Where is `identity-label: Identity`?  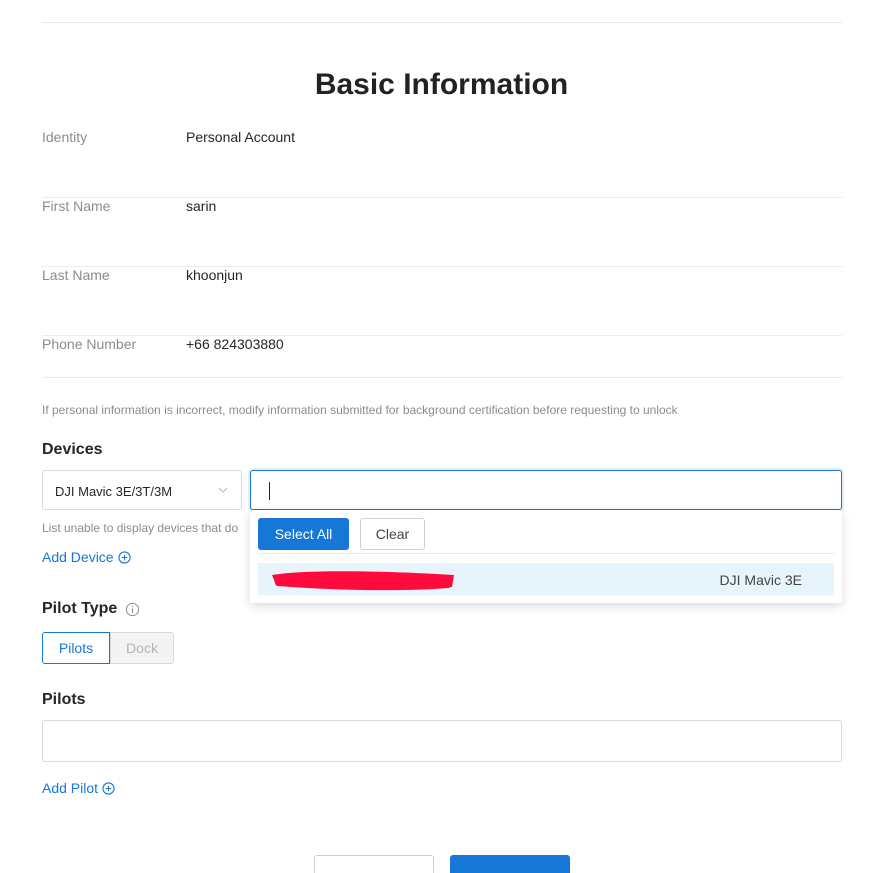 identity-label: Identity is located at coordinates (65, 137).